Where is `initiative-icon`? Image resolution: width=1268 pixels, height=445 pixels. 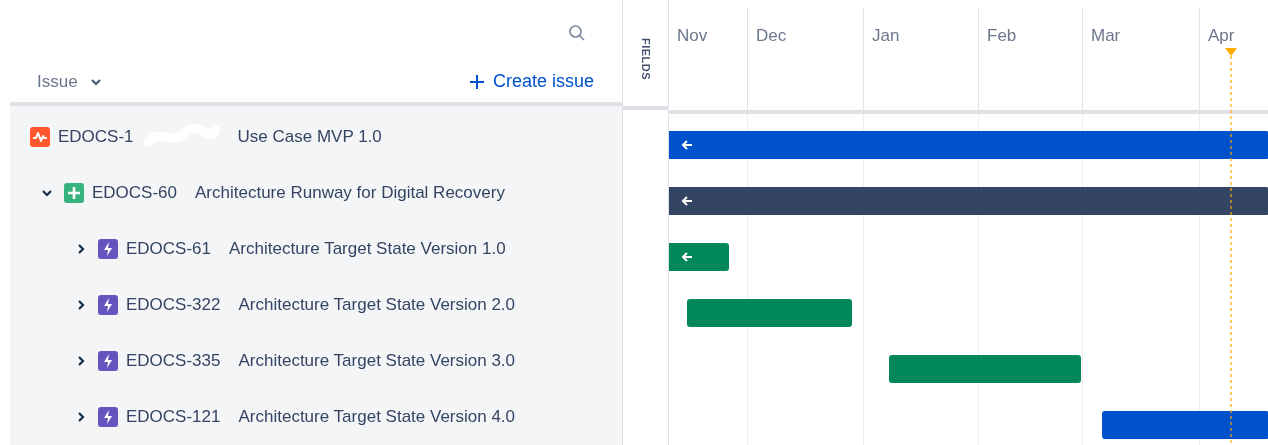 initiative-icon is located at coordinates (40, 137).